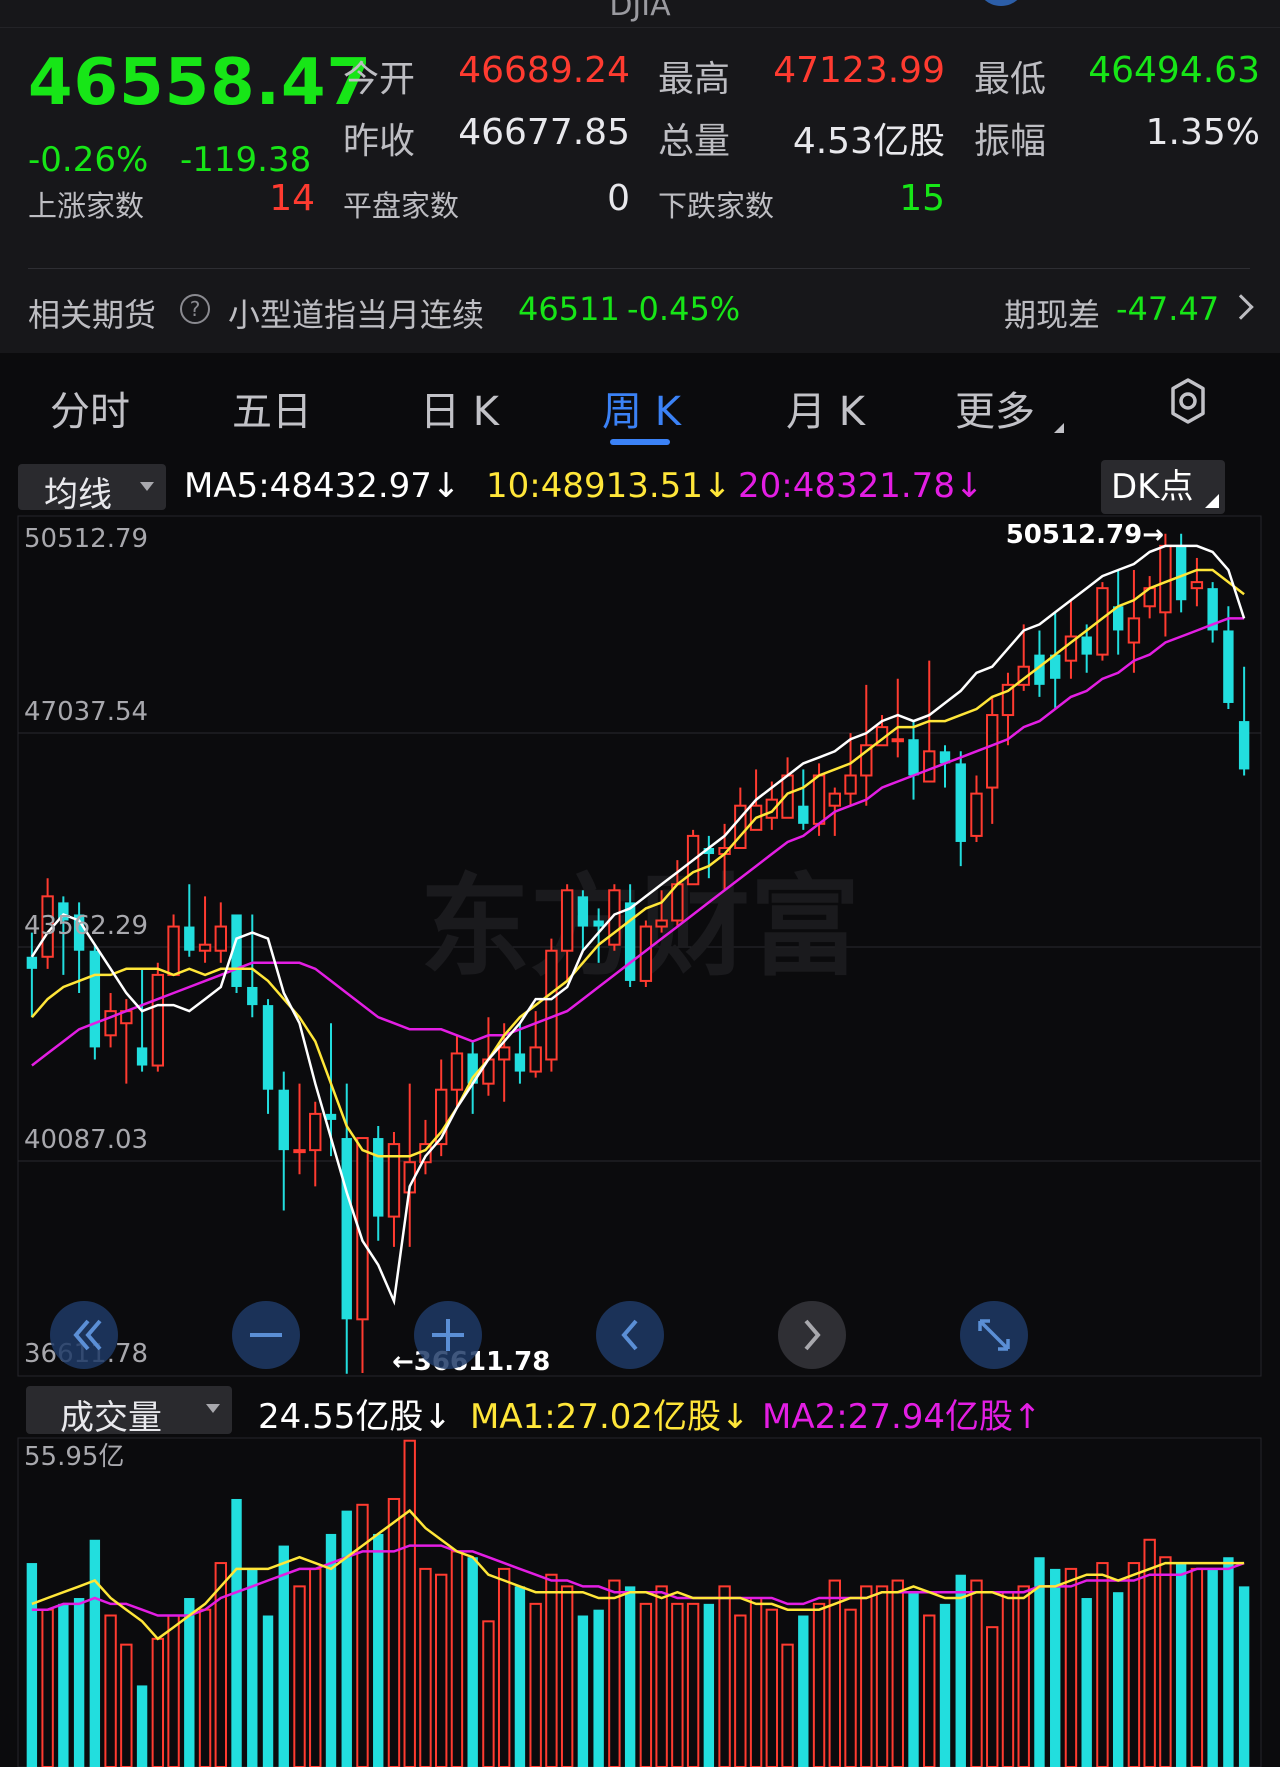 This screenshot has width=1280, height=1767. What do you see at coordinates (1241, 307) in the screenshot?
I see `chevron-right-icon` at bounding box center [1241, 307].